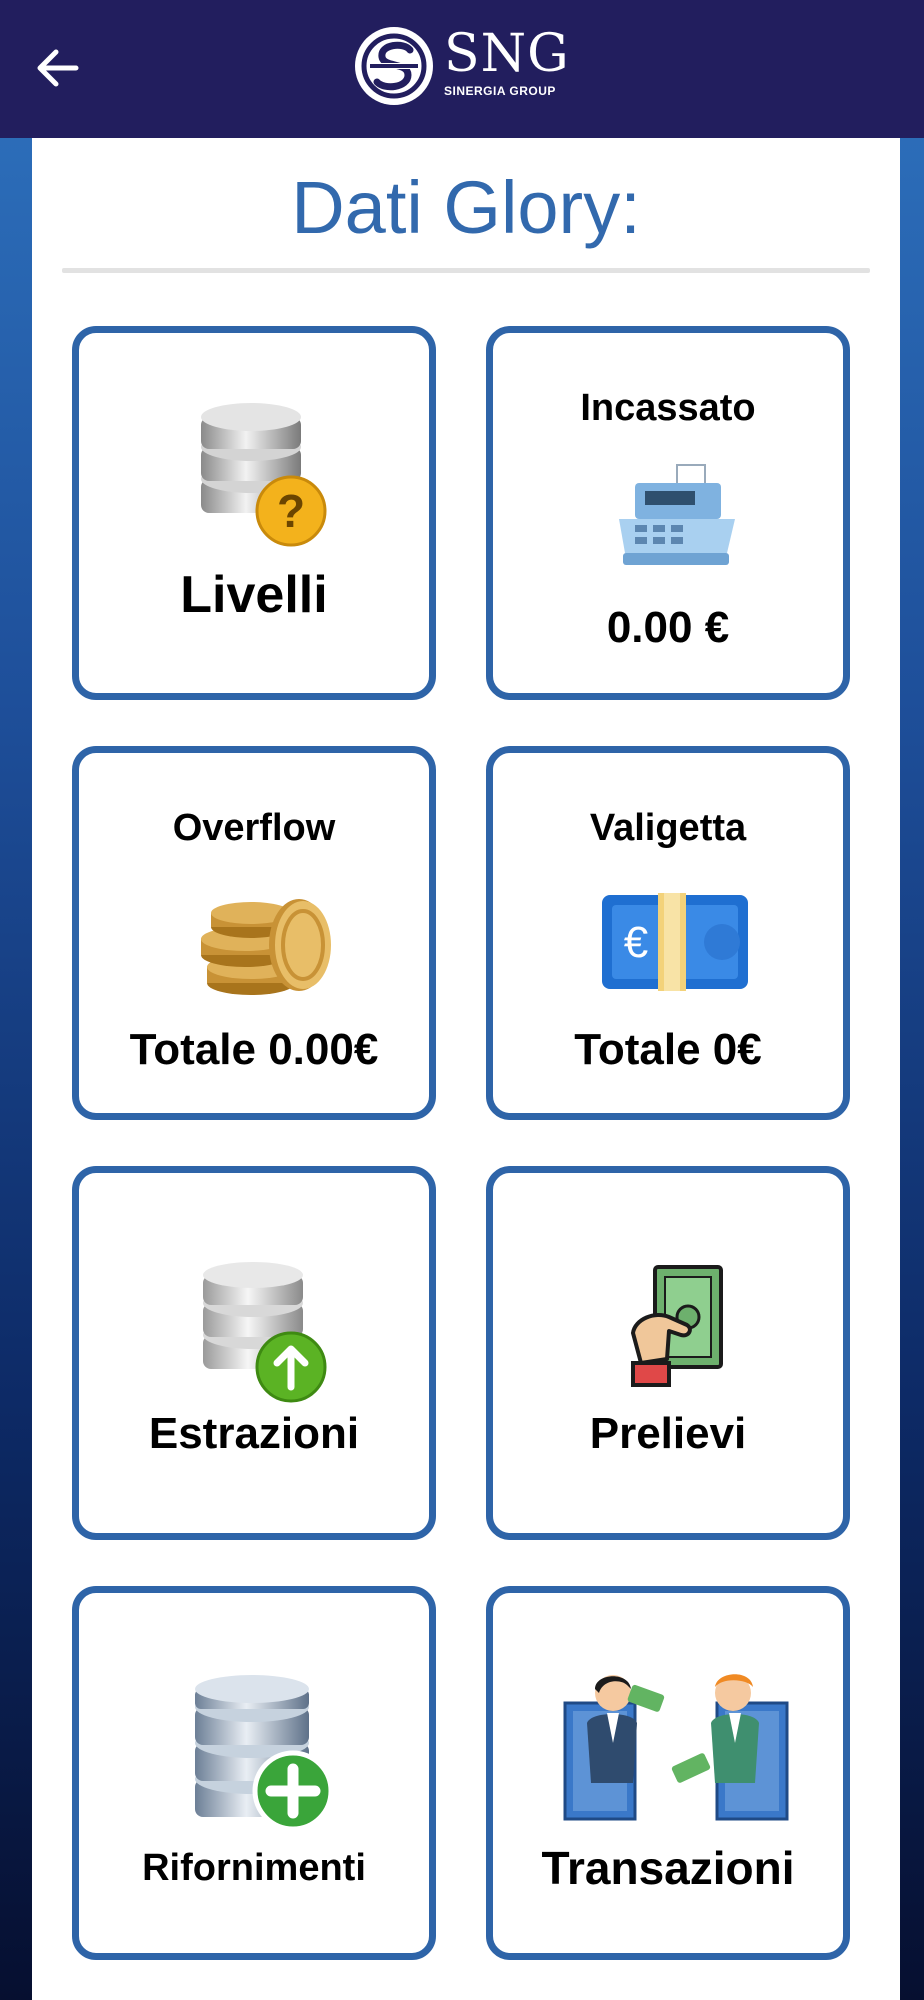 The height and width of the screenshot is (2000, 924). I want to click on card-rifornimenti: Rifornimenti, so click(254, 1773).